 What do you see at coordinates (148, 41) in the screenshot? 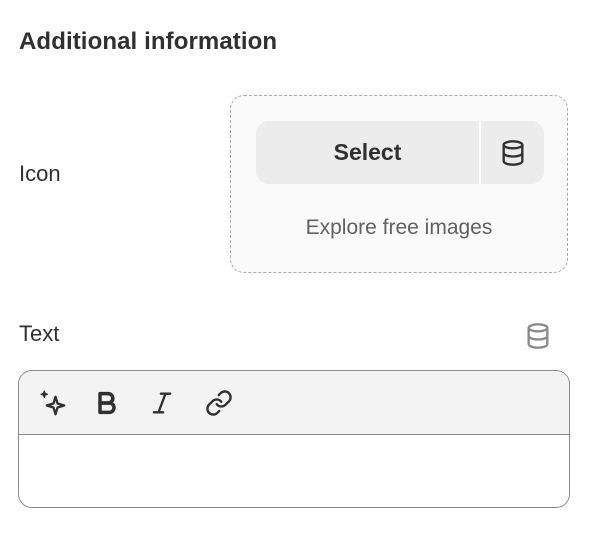
I see `section-title: Additional information` at bounding box center [148, 41].